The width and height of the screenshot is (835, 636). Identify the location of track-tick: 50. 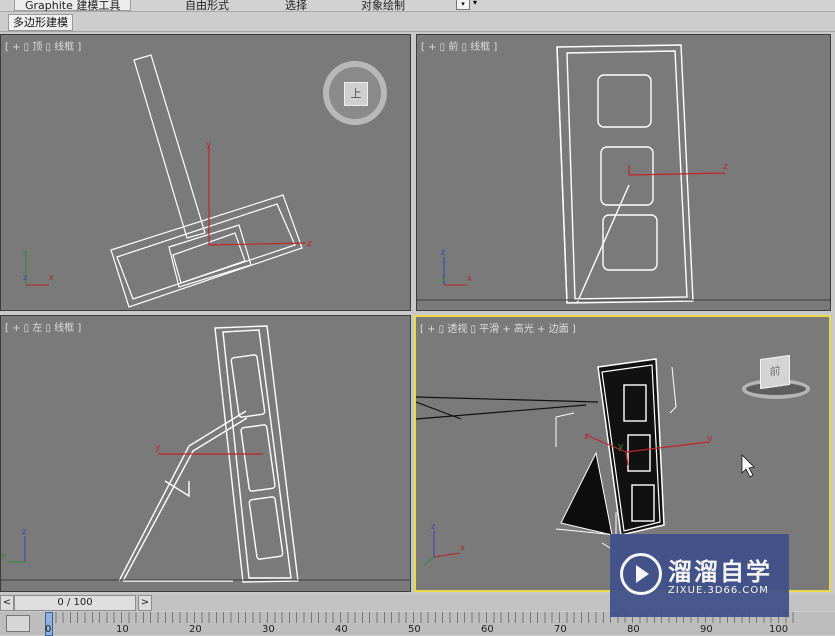
(414, 629).